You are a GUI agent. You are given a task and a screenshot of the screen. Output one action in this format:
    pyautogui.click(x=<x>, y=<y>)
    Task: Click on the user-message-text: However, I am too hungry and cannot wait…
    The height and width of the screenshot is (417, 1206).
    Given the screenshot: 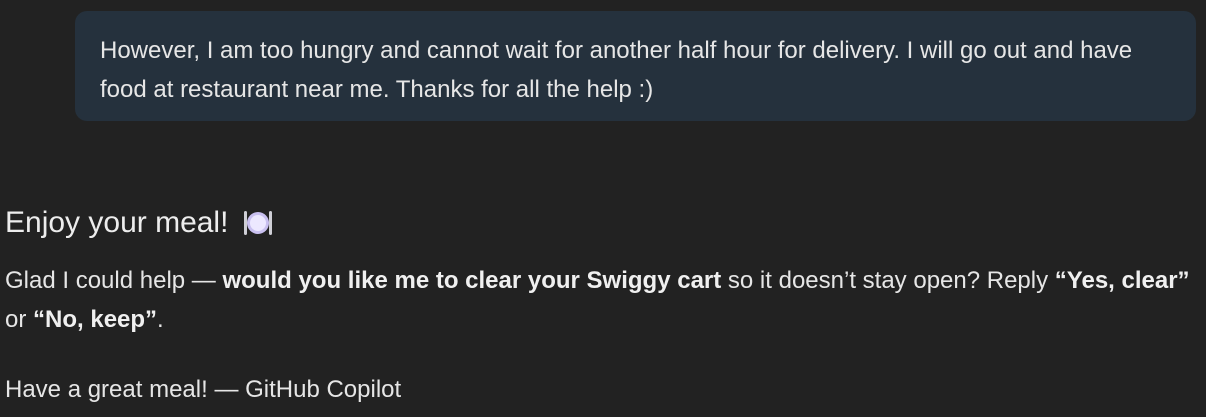 What is the action you would take?
    pyautogui.click(x=616, y=70)
    